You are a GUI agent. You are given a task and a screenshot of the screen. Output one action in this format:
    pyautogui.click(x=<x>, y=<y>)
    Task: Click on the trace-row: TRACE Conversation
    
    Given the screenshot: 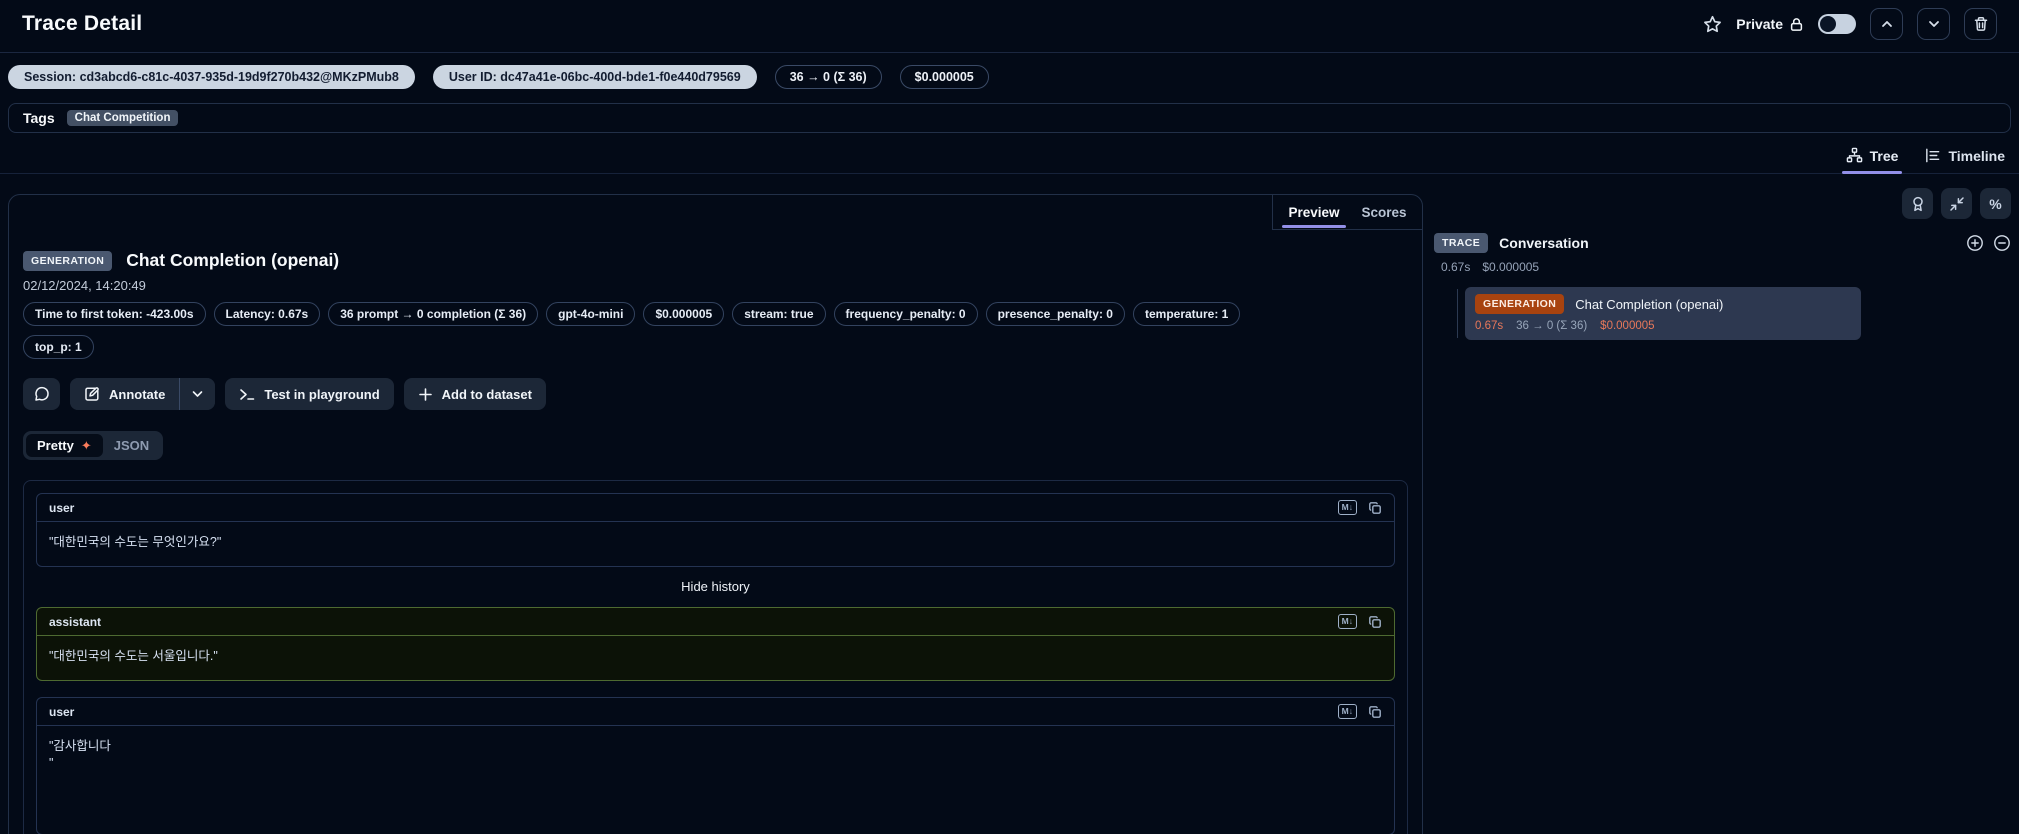 What is the action you would take?
    pyautogui.click(x=1722, y=243)
    